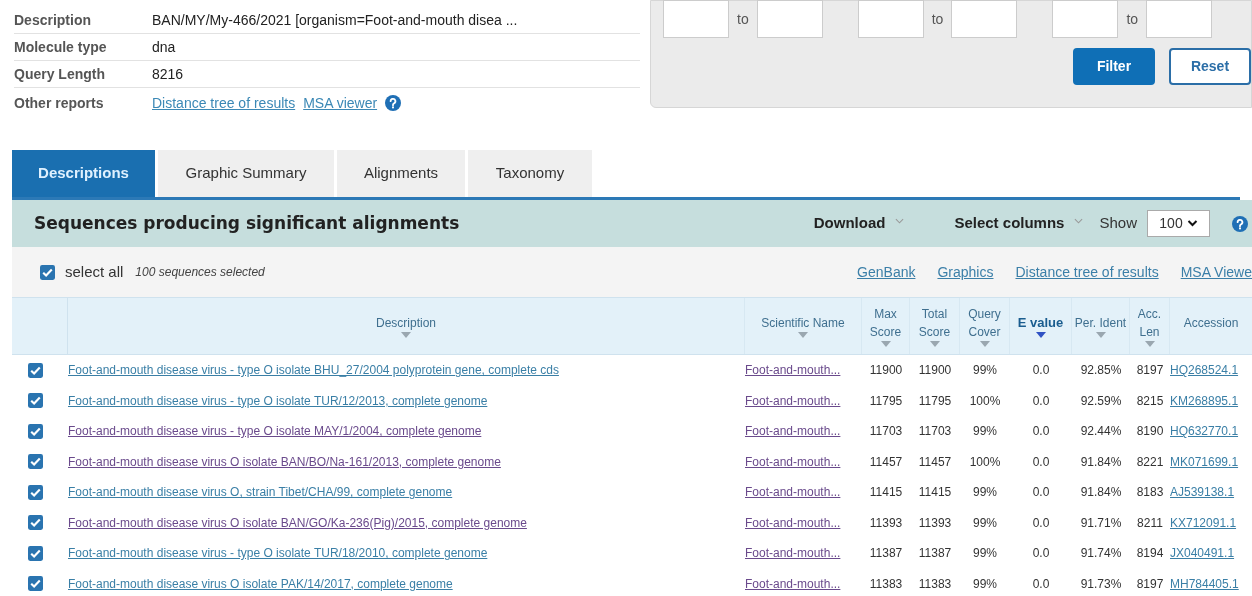 The width and height of the screenshot is (1252, 596). Describe the element at coordinates (1203, 522) in the screenshot. I see `accession-link: KX712091.1` at that location.